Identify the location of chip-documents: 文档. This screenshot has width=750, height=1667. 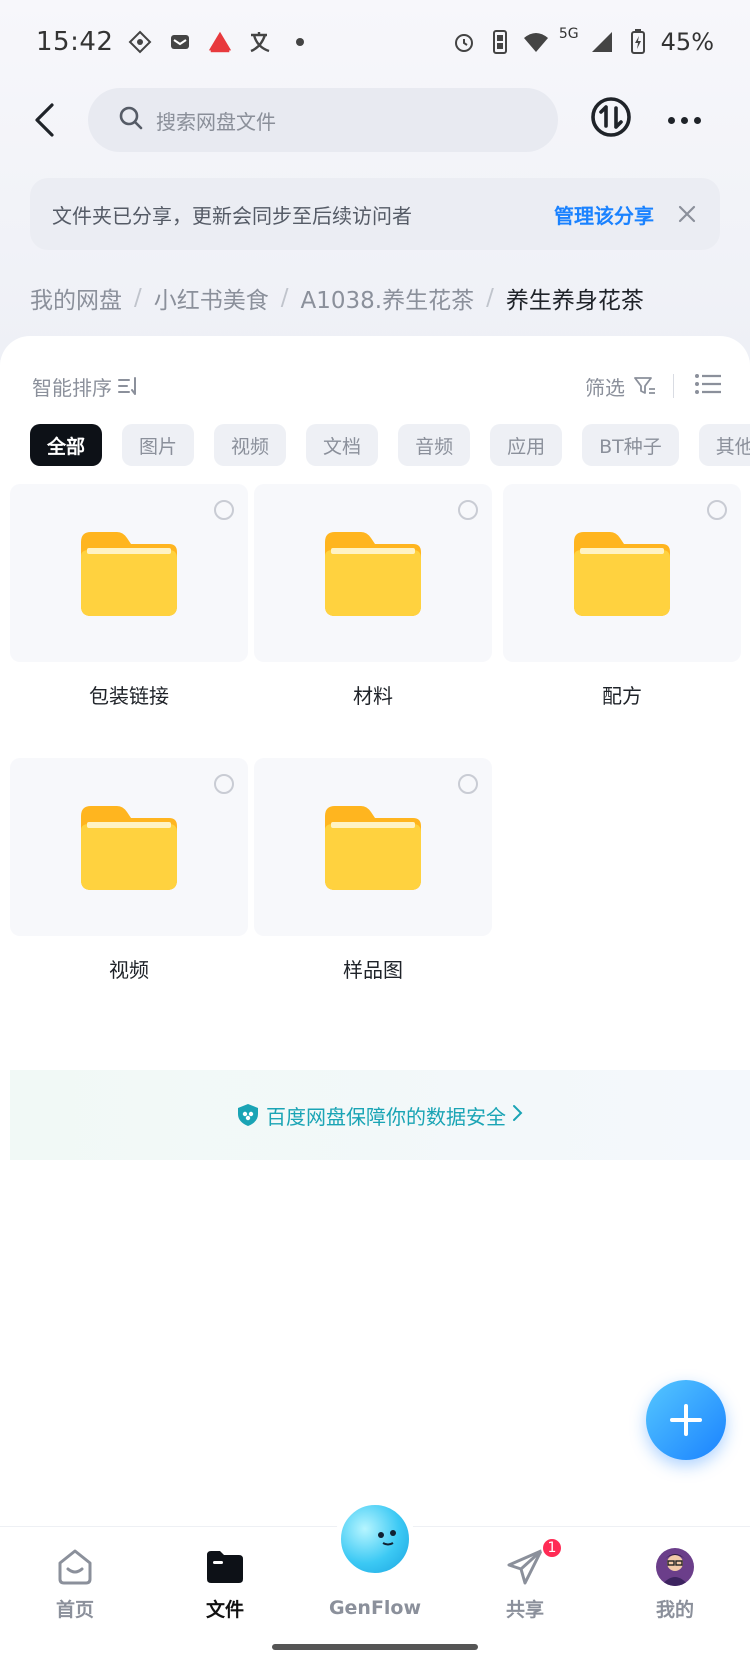
(342, 445).